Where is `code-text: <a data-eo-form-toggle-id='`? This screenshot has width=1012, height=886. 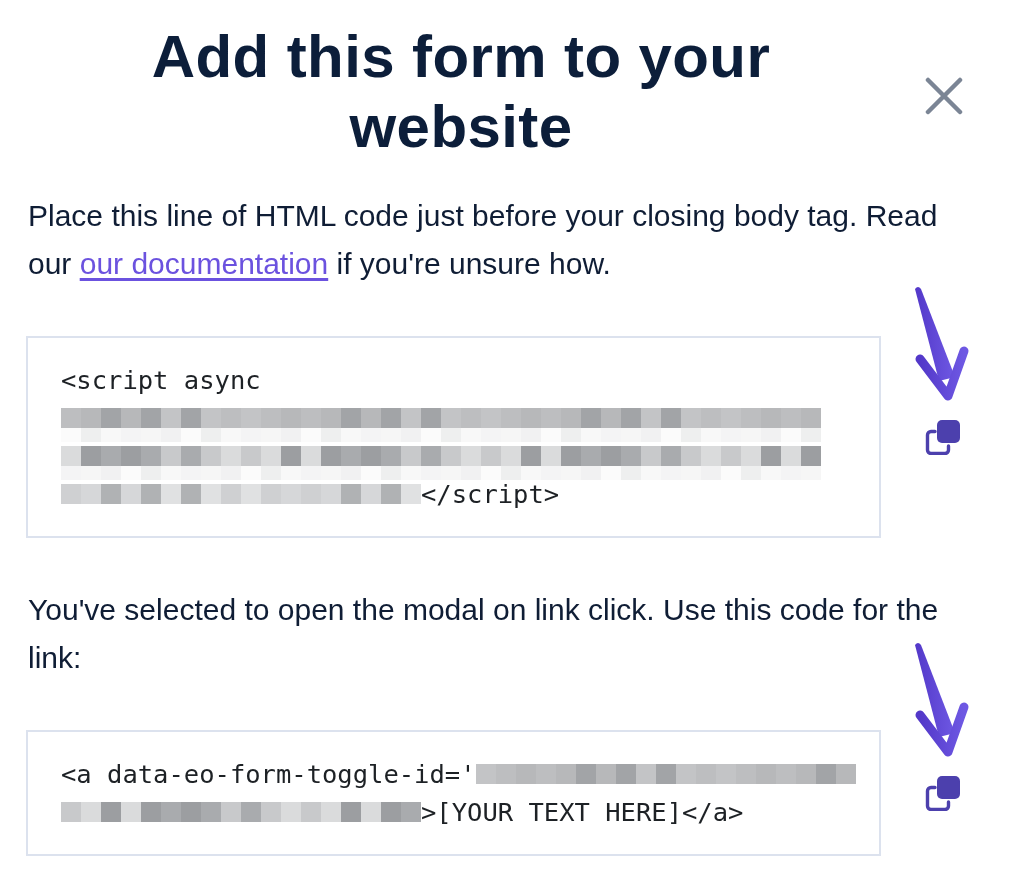 code-text: <a data-eo-form-toggle-id=' is located at coordinates (268, 774).